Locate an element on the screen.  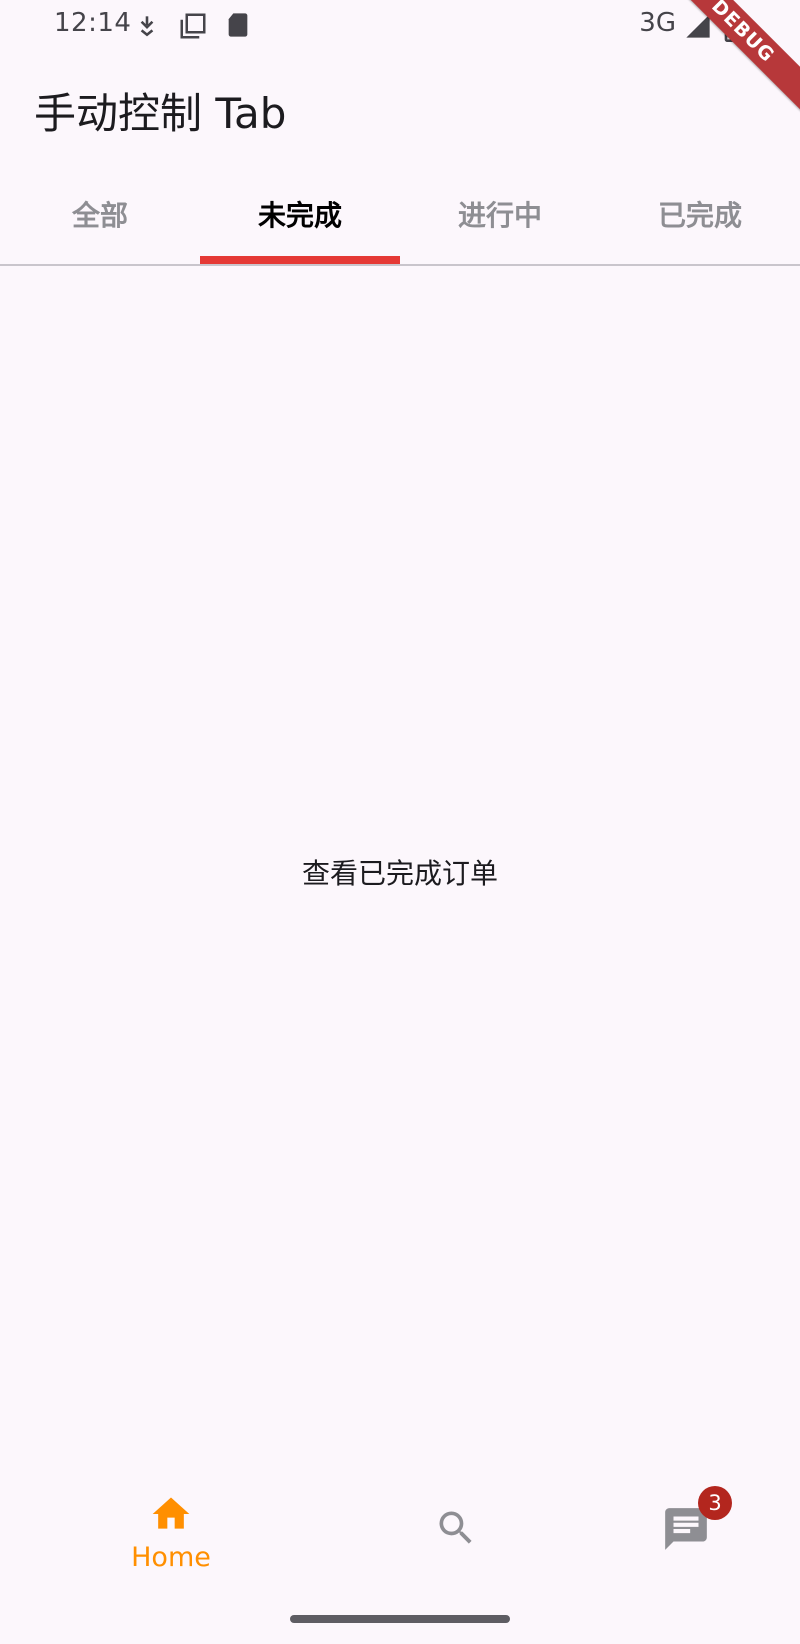
home-gesture-indicator is located at coordinates (400, 1619).